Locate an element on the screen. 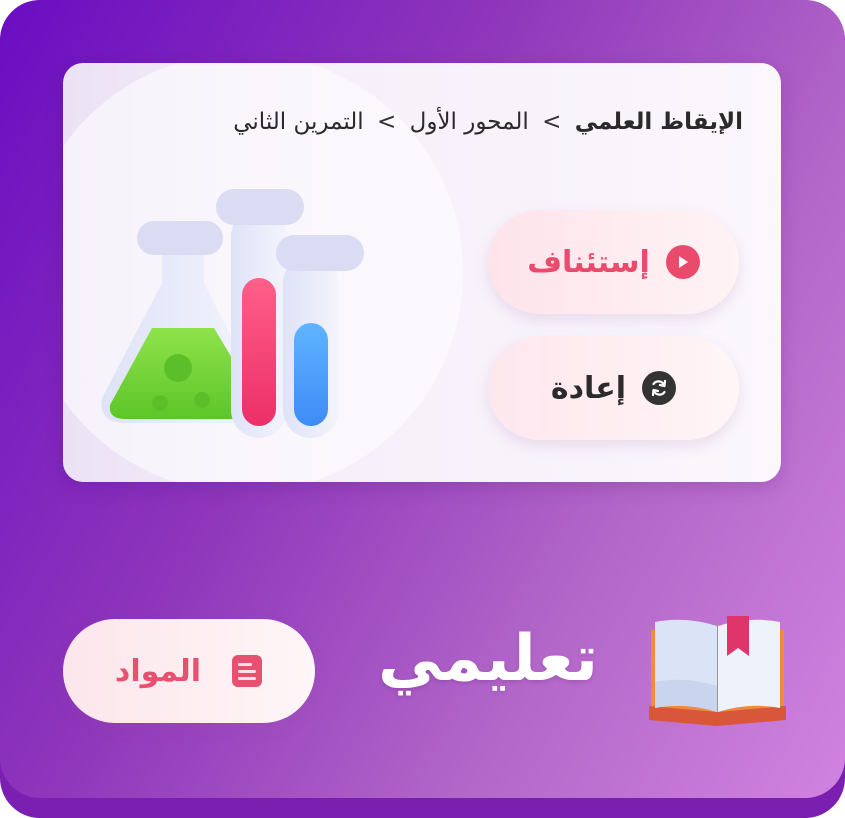 The height and width of the screenshot is (818, 845). resume-label: إستئناف is located at coordinates (588, 262).